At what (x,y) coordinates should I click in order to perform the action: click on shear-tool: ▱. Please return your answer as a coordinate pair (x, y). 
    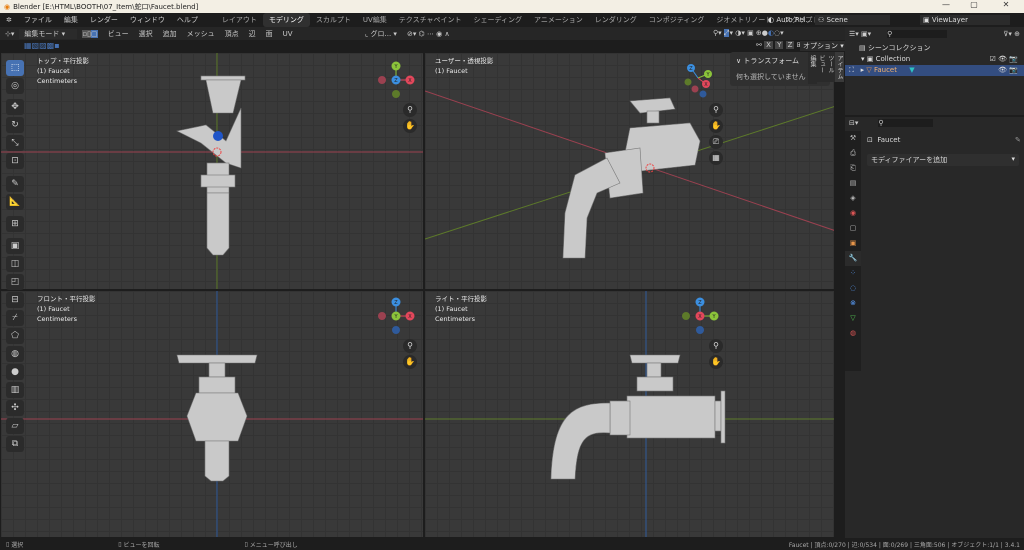
    Looking at the image, I should click on (15, 426).